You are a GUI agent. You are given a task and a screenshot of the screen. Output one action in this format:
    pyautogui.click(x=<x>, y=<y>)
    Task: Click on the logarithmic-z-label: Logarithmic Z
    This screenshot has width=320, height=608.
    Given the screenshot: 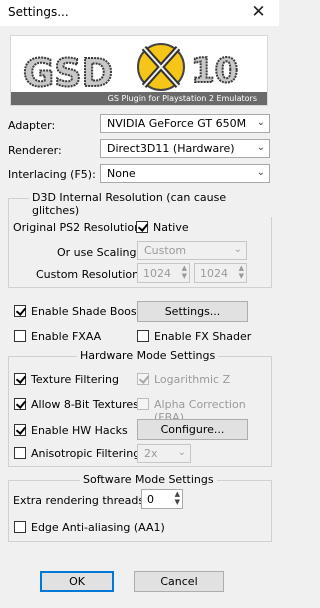 What is the action you would take?
    pyautogui.click(x=192, y=379)
    